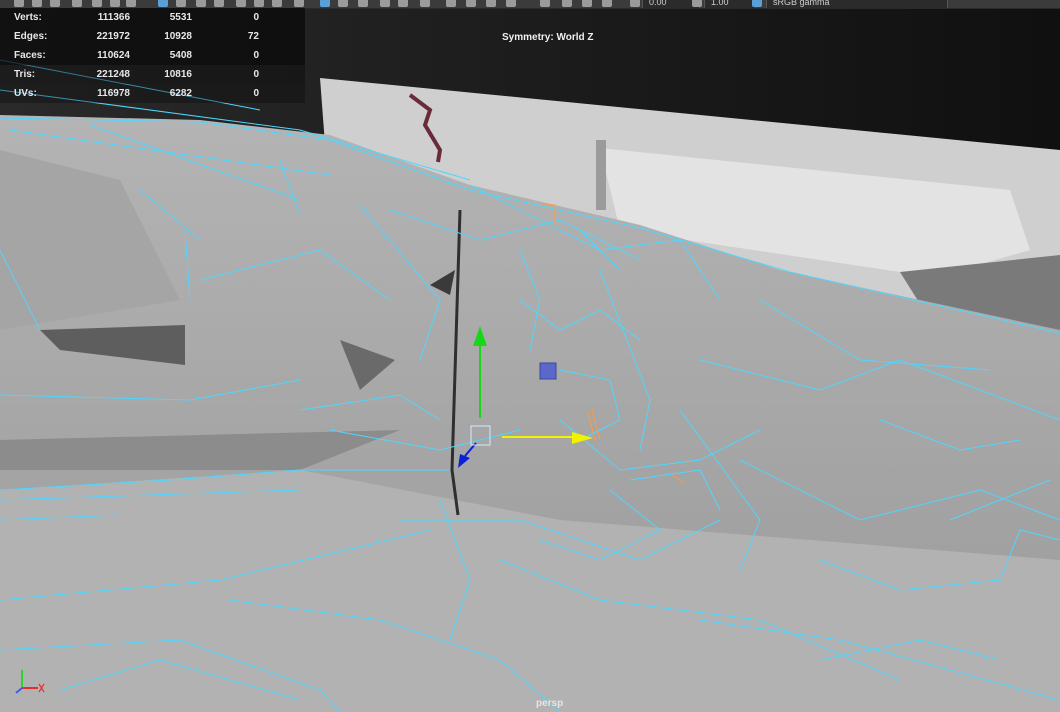 This screenshot has width=1060, height=712. I want to click on xray-joints-icon, so click(343, 3).